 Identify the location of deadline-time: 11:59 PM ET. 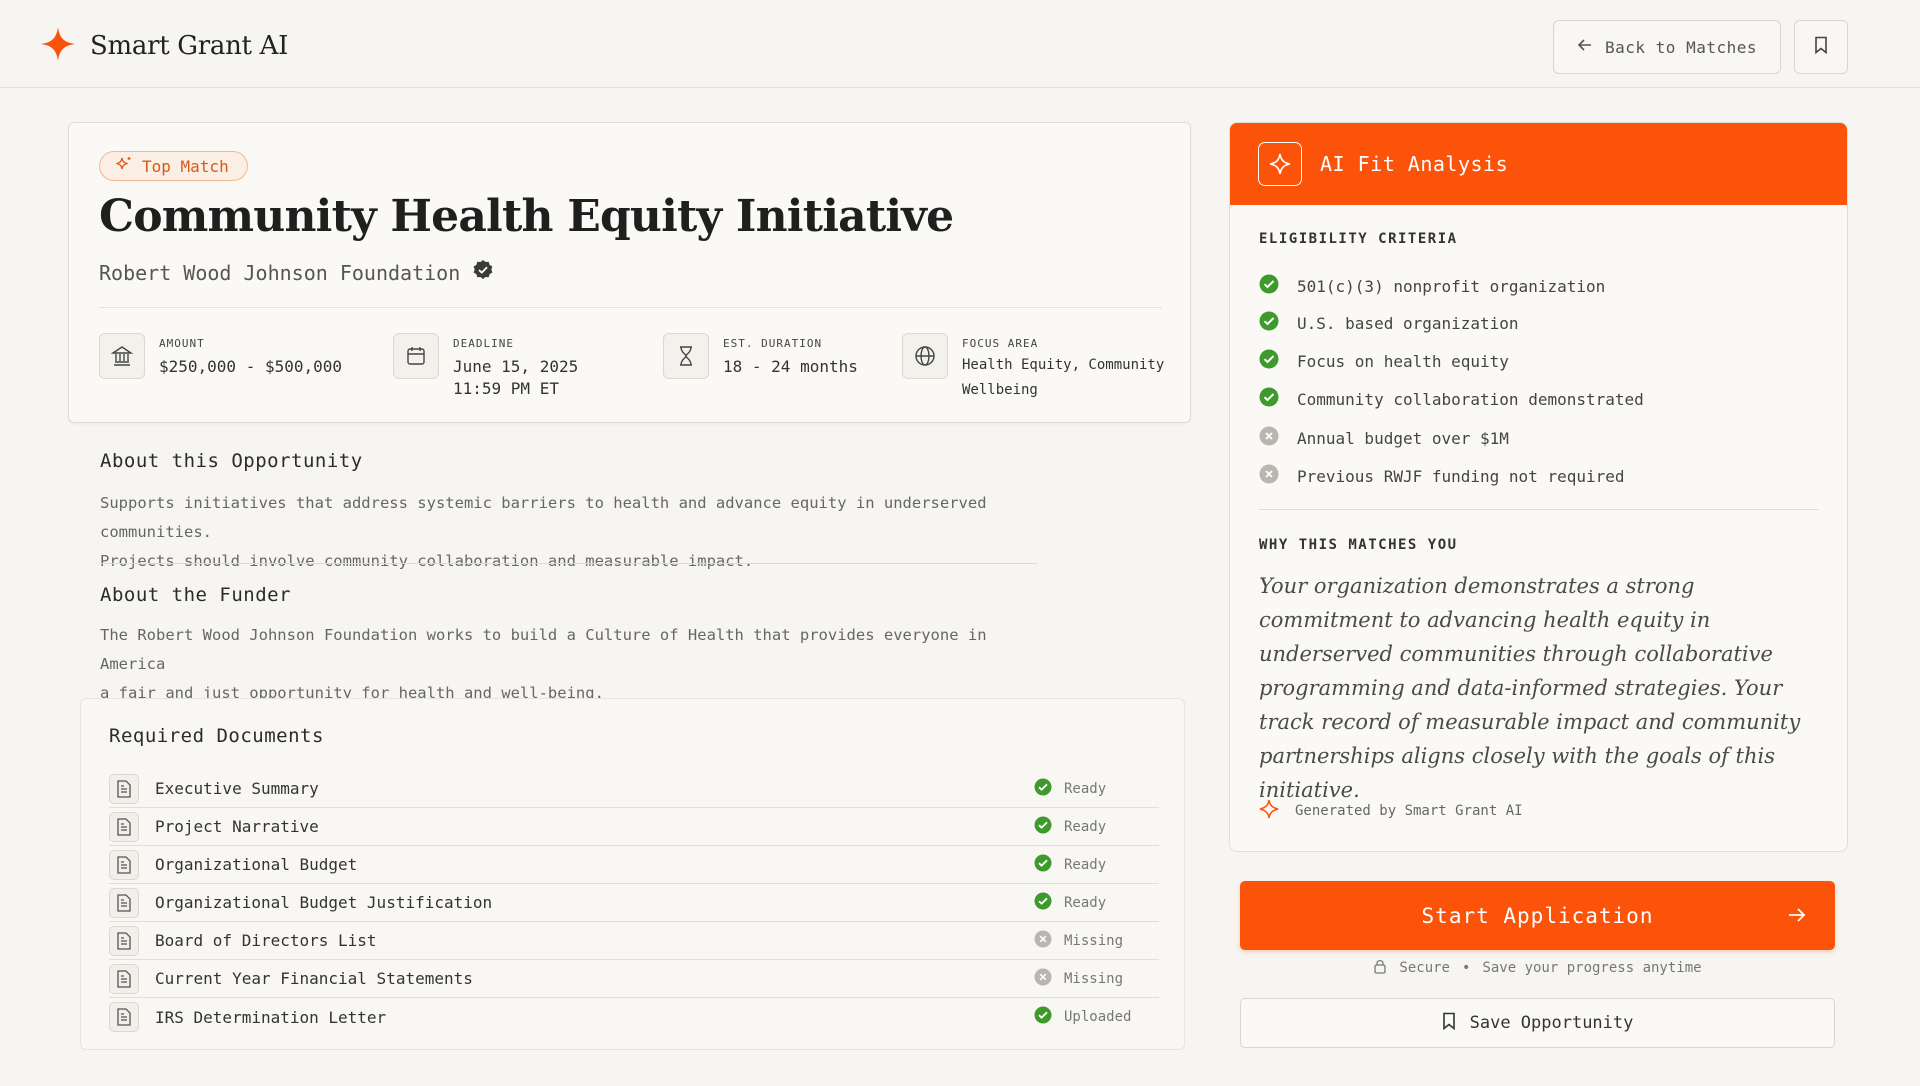
(506, 388).